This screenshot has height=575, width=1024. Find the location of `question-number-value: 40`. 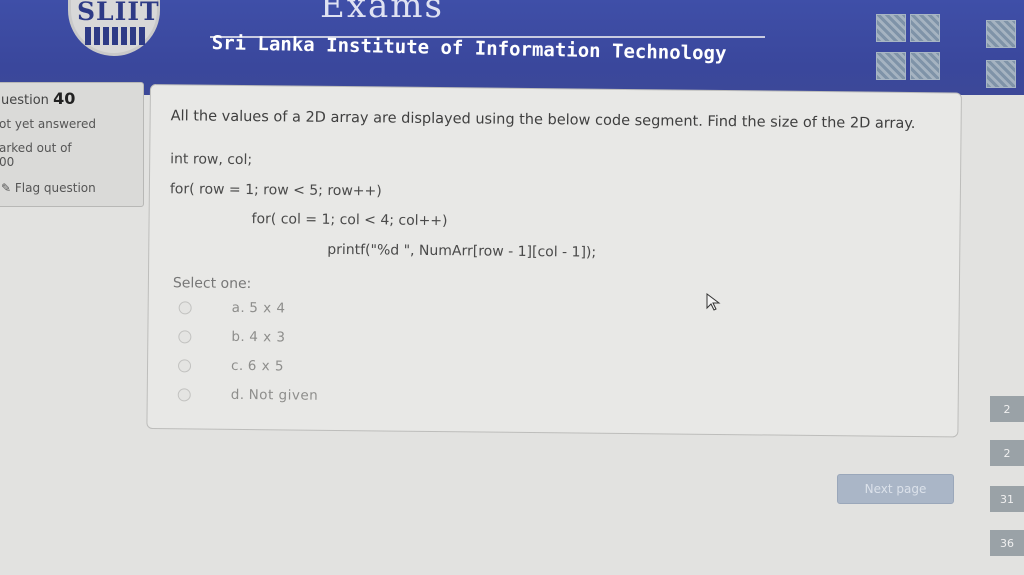

question-number-value: 40 is located at coordinates (64, 98).